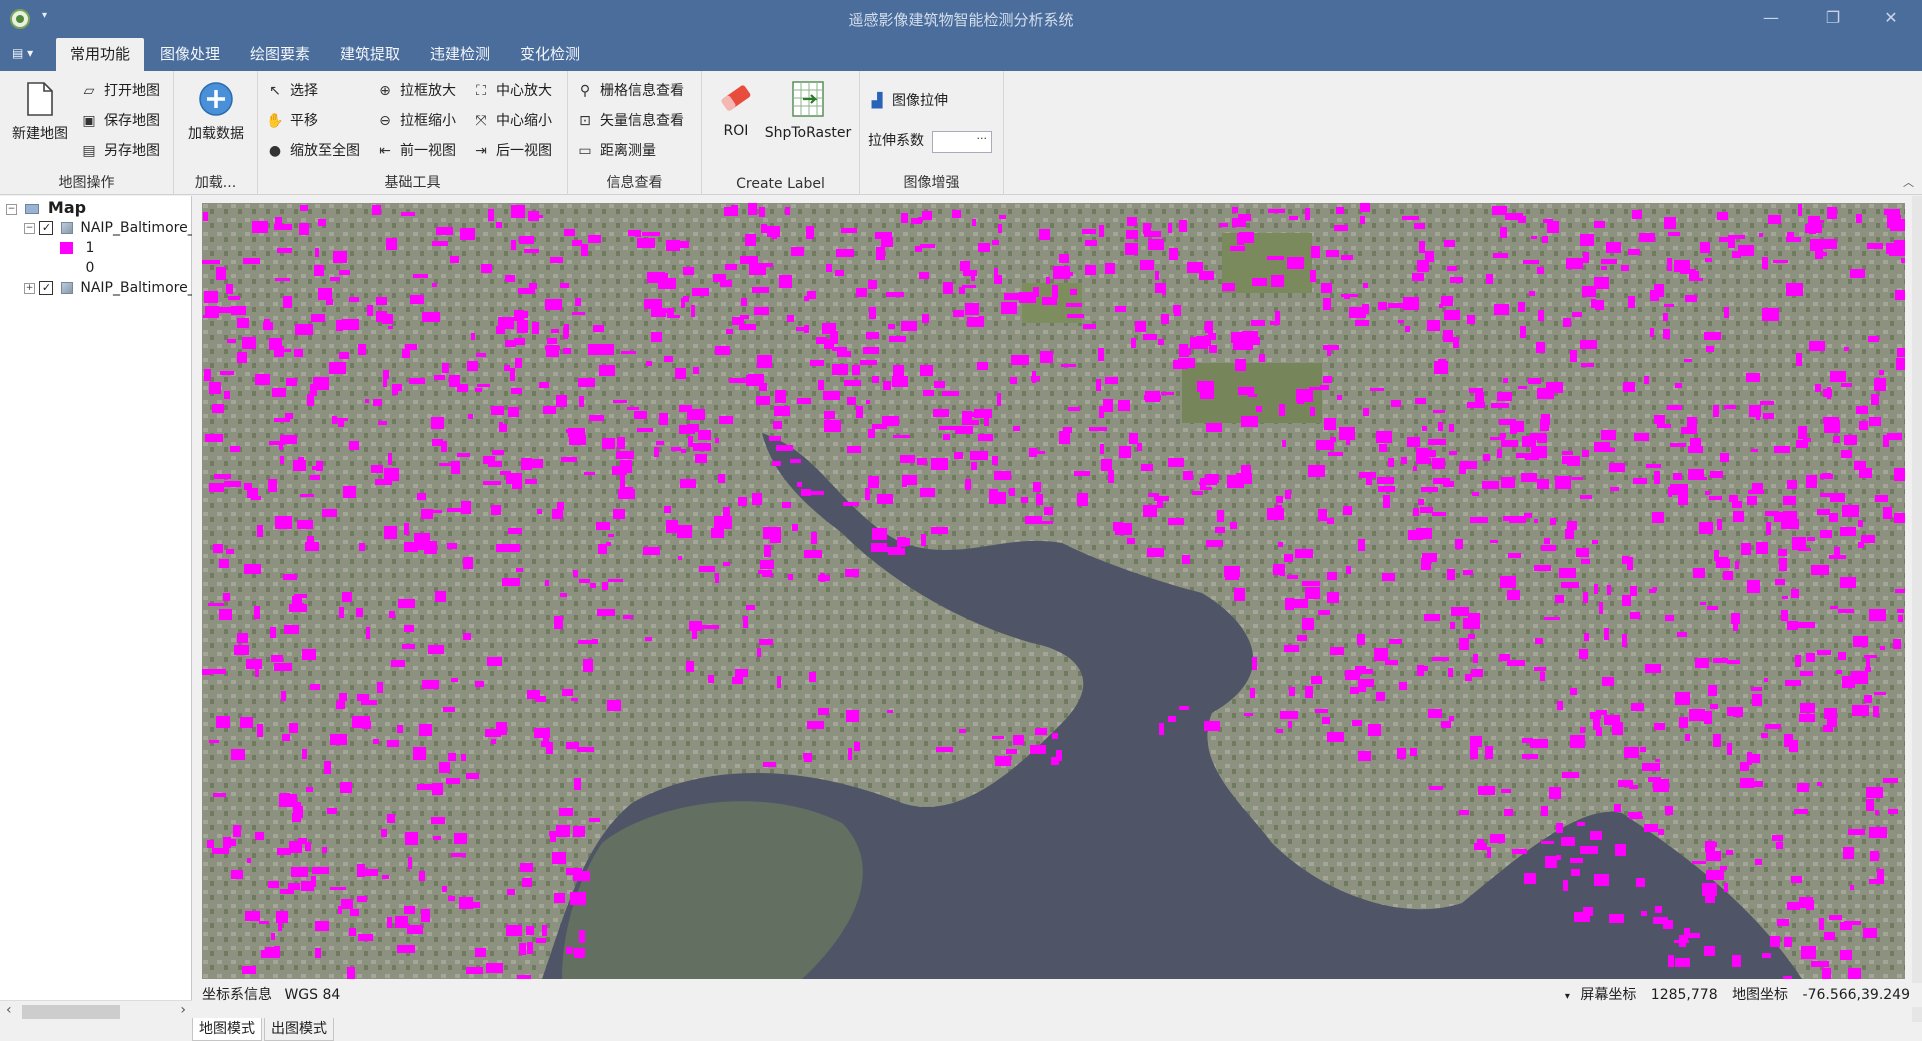 Image resolution: width=1922 pixels, height=1041 pixels. Describe the element at coordinates (1908, 182) in the screenshot. I see `ribbon-collapse-icon: ︿` at that location.